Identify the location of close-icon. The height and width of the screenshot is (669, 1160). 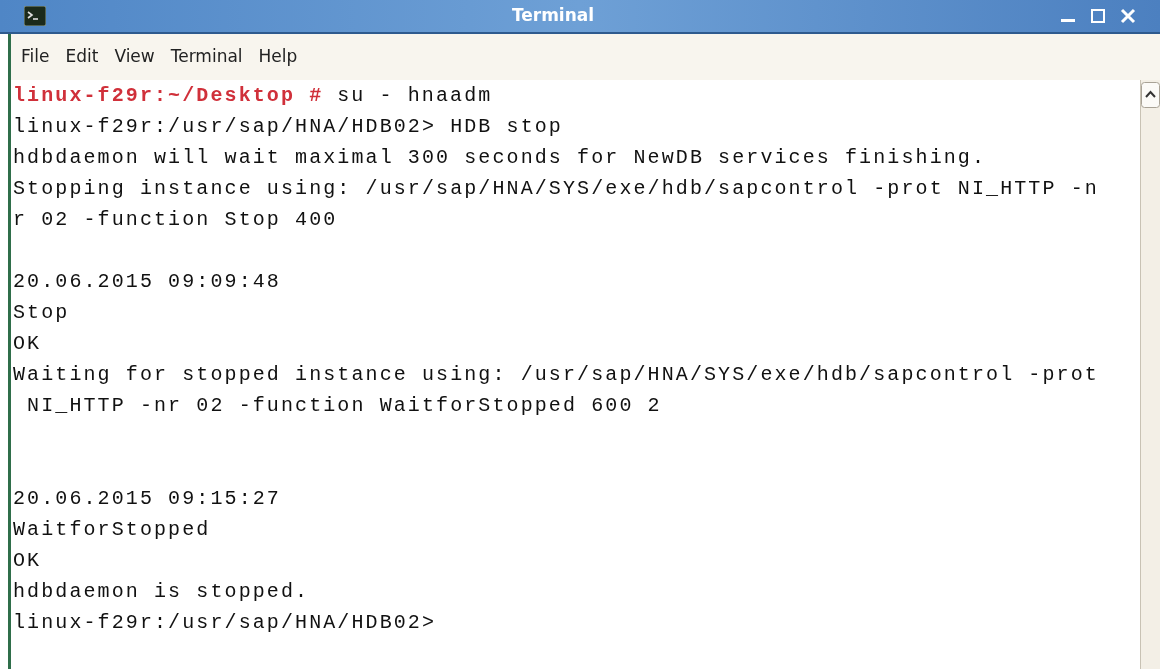
(1128, 16).